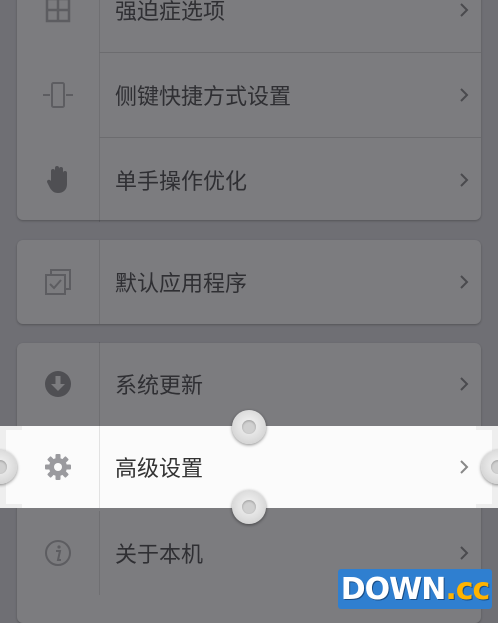 The height and width of the screenshot is (623, 498). I want to click on menu-item-side-key-shortcut: 侧键快捷方式设置, so click(249, 95).